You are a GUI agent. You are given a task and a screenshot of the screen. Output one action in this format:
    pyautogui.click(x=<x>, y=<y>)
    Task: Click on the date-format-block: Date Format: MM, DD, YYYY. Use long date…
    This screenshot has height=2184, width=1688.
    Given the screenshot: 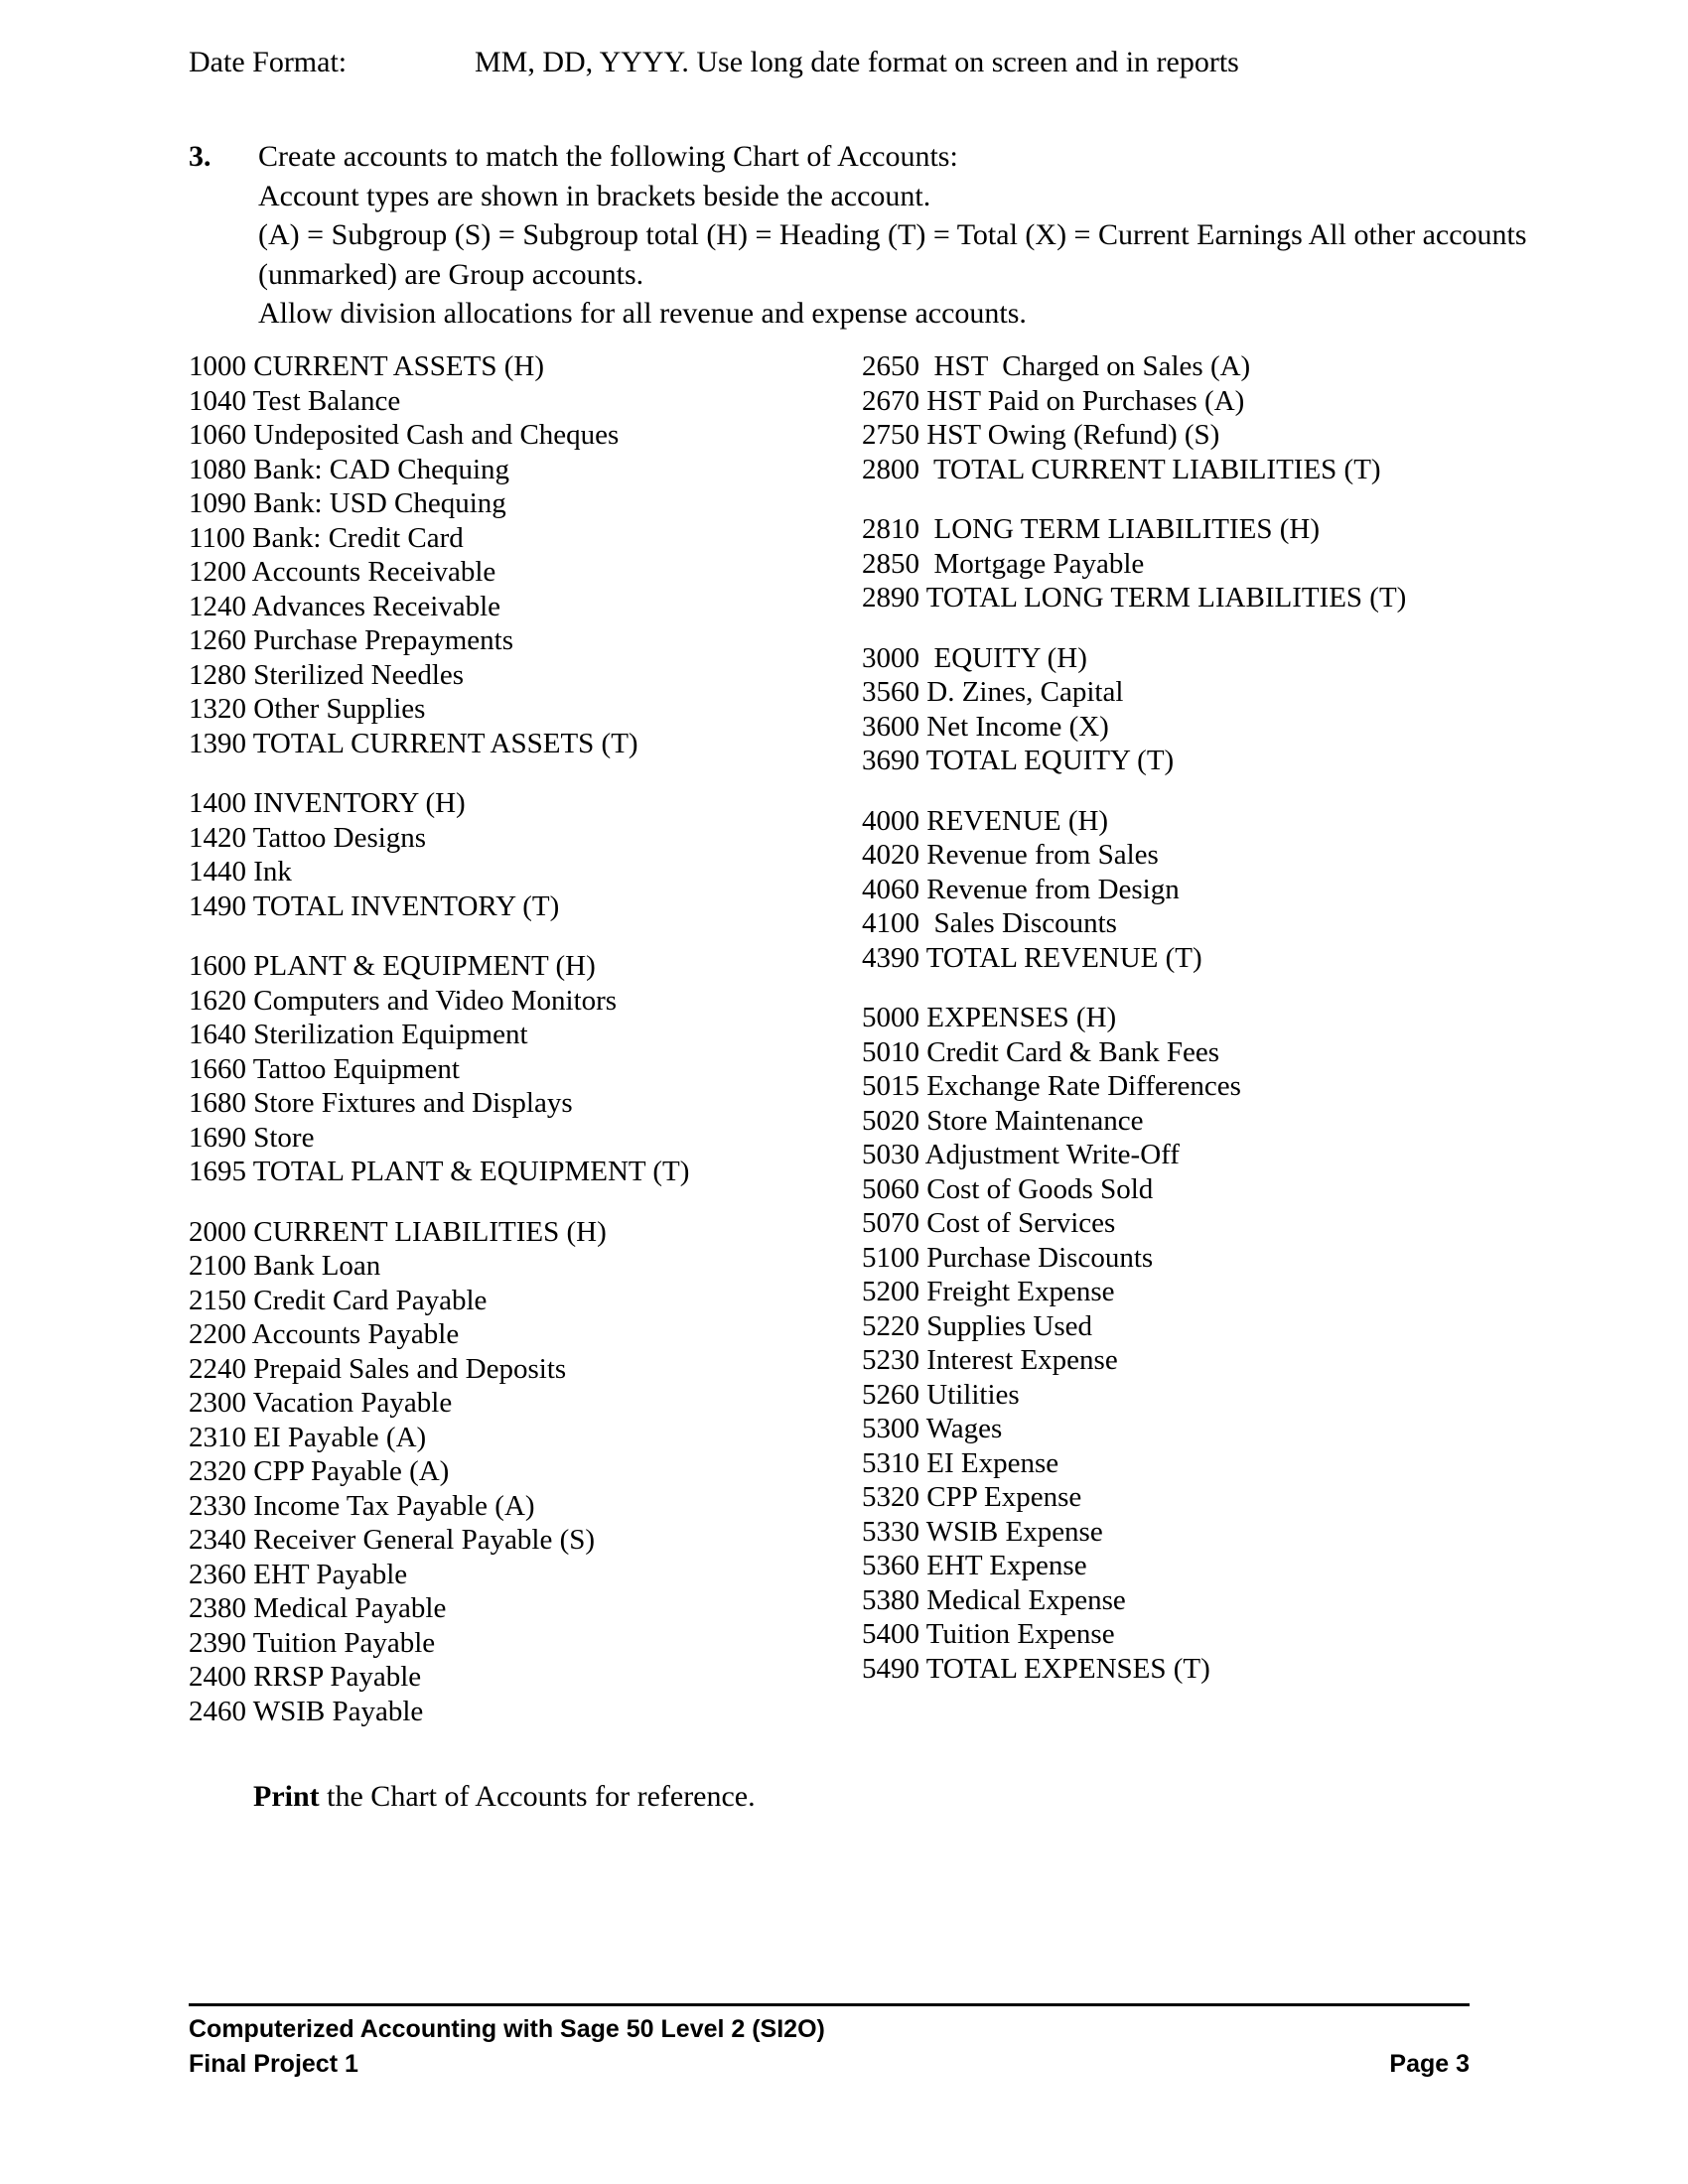 What is the action you would take?
    pyautogui.click(x=854, y=62)
    